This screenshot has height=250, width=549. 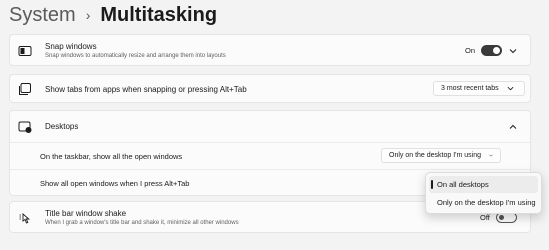 What do you see at coordinates (470, 88) in the screenshot?
I see `snap-tabs-selected: 3 most recent tabs` at bounding box center [470, 88].